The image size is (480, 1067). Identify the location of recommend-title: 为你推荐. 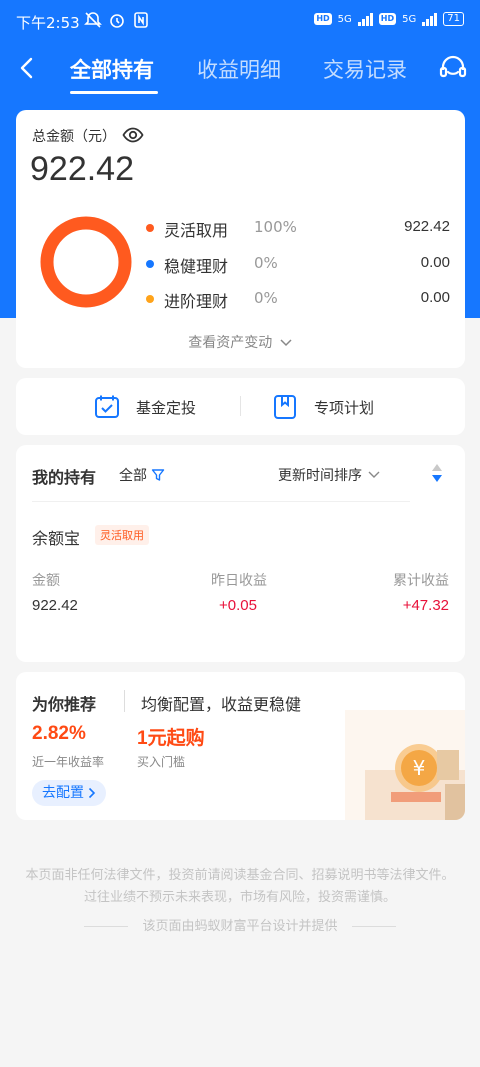
(64, 704).